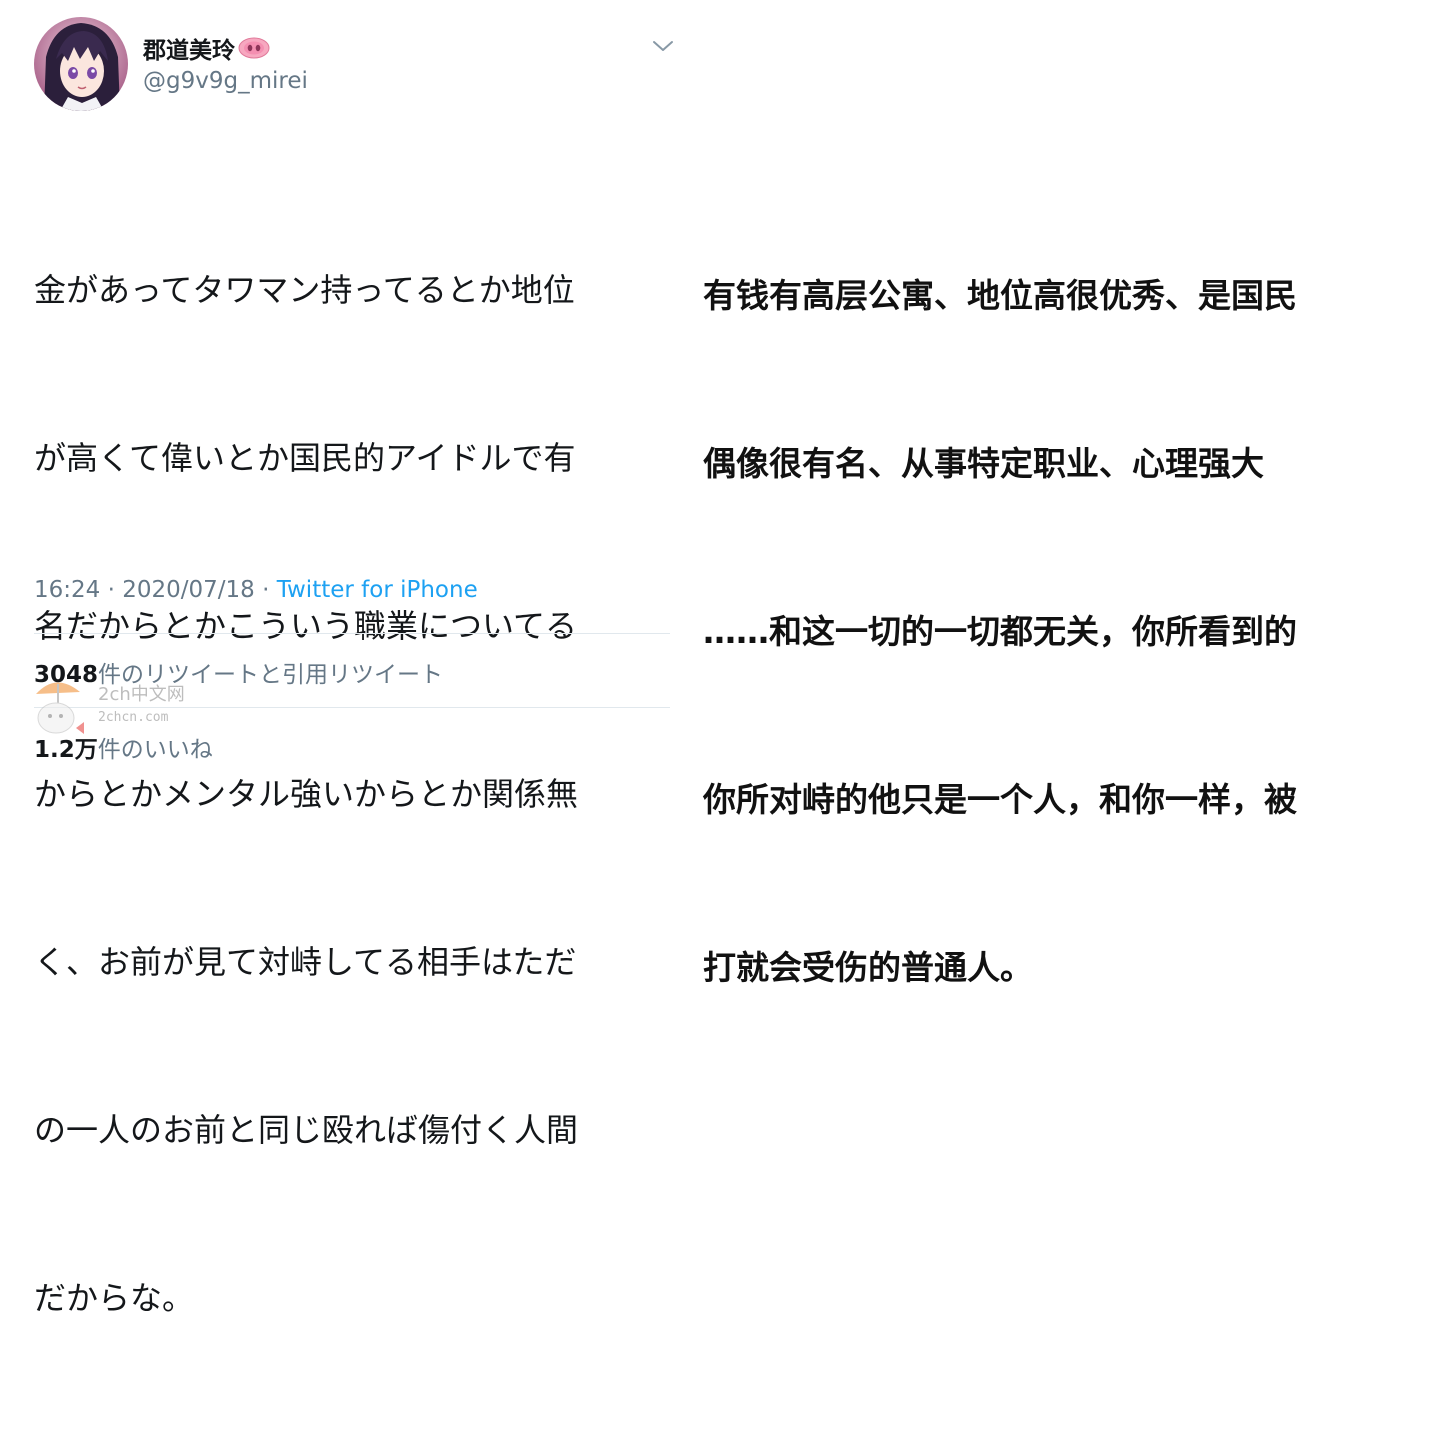 The image size is (1434, 1438). Describe the element at coordinates (305, 962) in the screenshot. I see `tweet-text-line: く、お前が見て対峙してる相手はただ` at that location.